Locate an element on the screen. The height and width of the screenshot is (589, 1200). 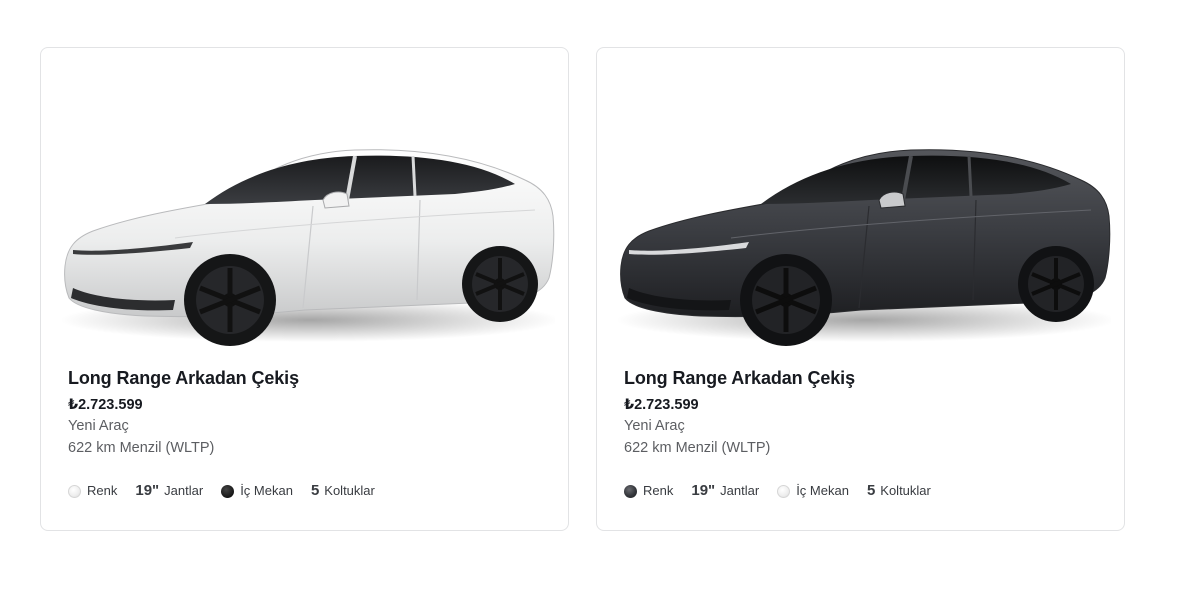
car-image-dark is located at coordinates (863, 247).